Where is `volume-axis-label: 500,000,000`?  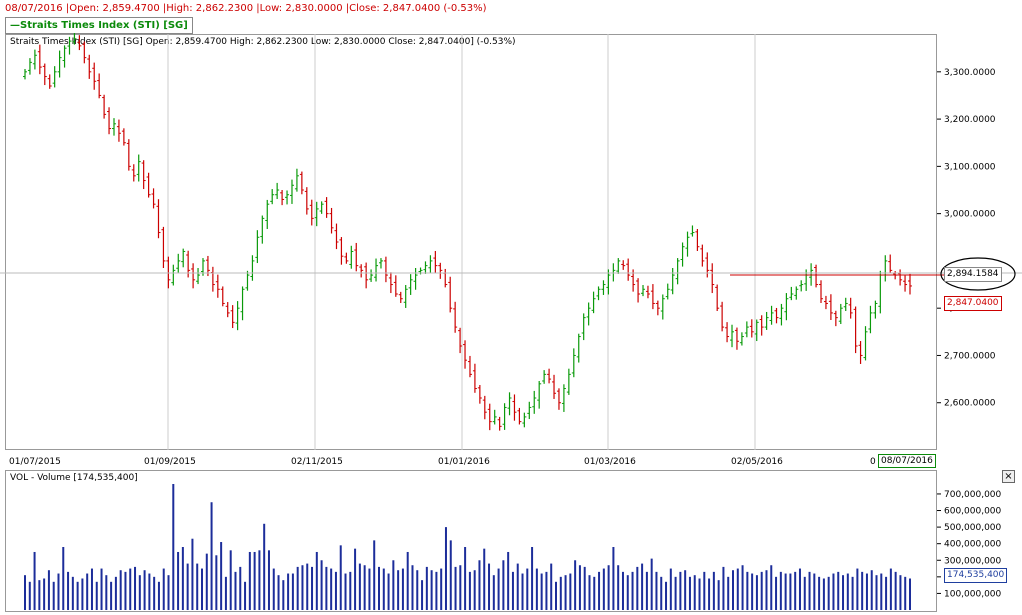 volume-axis-label: 500,000,000 is located at coordinates (973, 528).